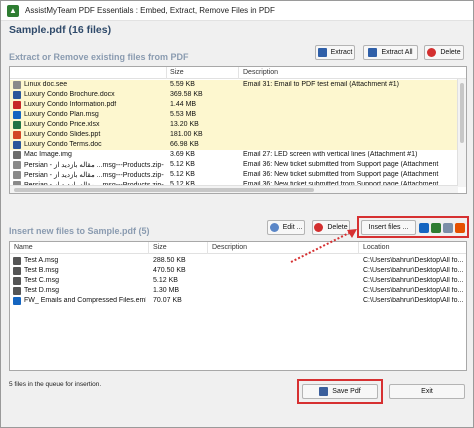 This screenshot has height=428, width=474. What do you see at coordinates (42, 280) in the screenshot?
I see `file-name: Test C.msg` at bounding box center [42, 280].